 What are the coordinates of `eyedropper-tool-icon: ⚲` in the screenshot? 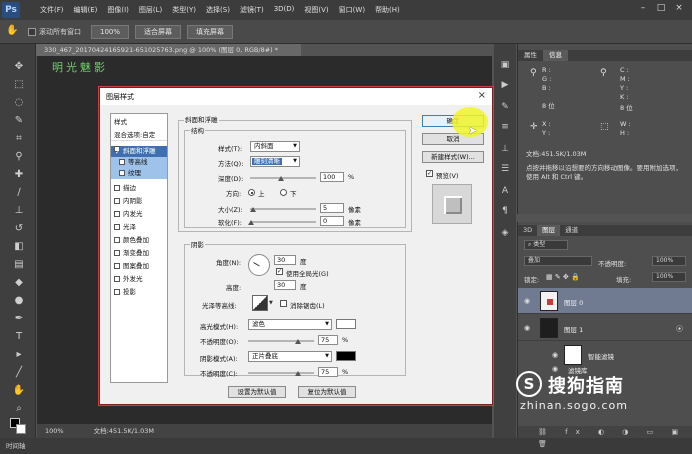 It's located at (19, 157).